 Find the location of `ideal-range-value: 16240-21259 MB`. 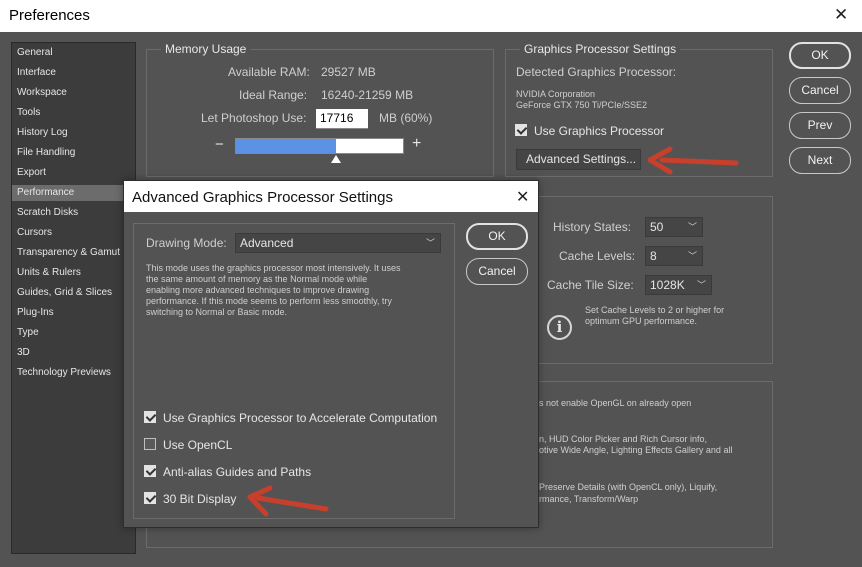

ideal-range-value: 16240-21259 MB is located at coordinates (367, 95).